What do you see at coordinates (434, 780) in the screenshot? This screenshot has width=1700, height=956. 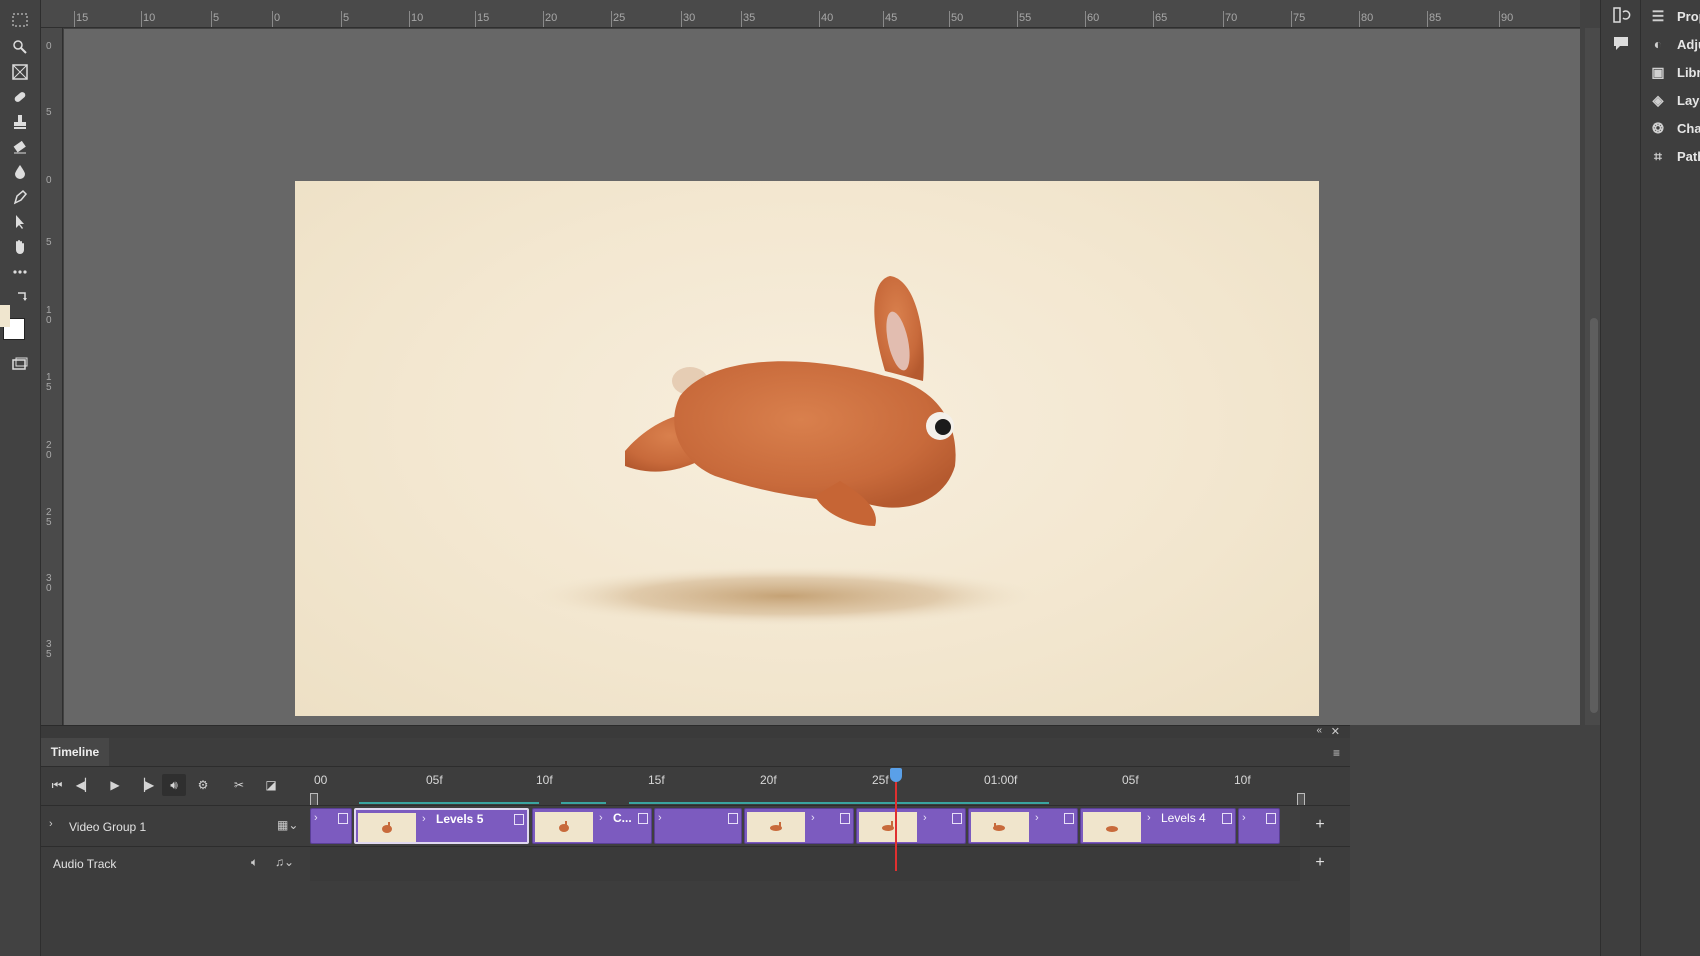 I see `timeline-ruler-label: 05f` at bounding box center [434, 780].